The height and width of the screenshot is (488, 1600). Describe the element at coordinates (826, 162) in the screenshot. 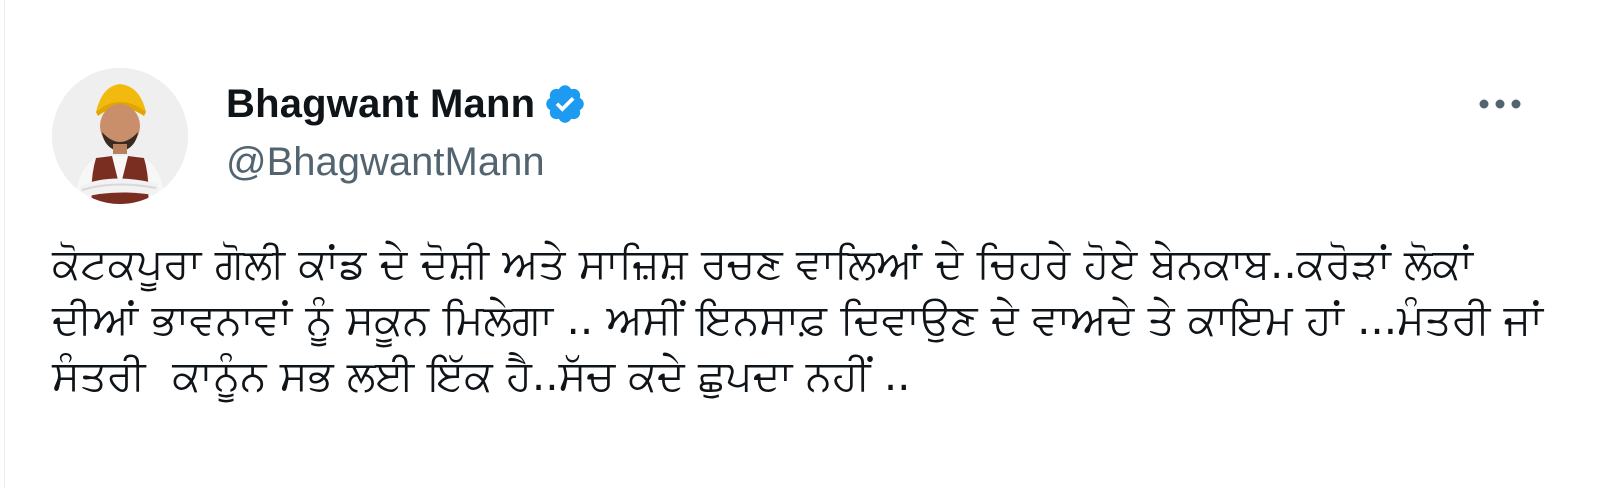

I see `user-handle: @BhagwantMann` at that location.